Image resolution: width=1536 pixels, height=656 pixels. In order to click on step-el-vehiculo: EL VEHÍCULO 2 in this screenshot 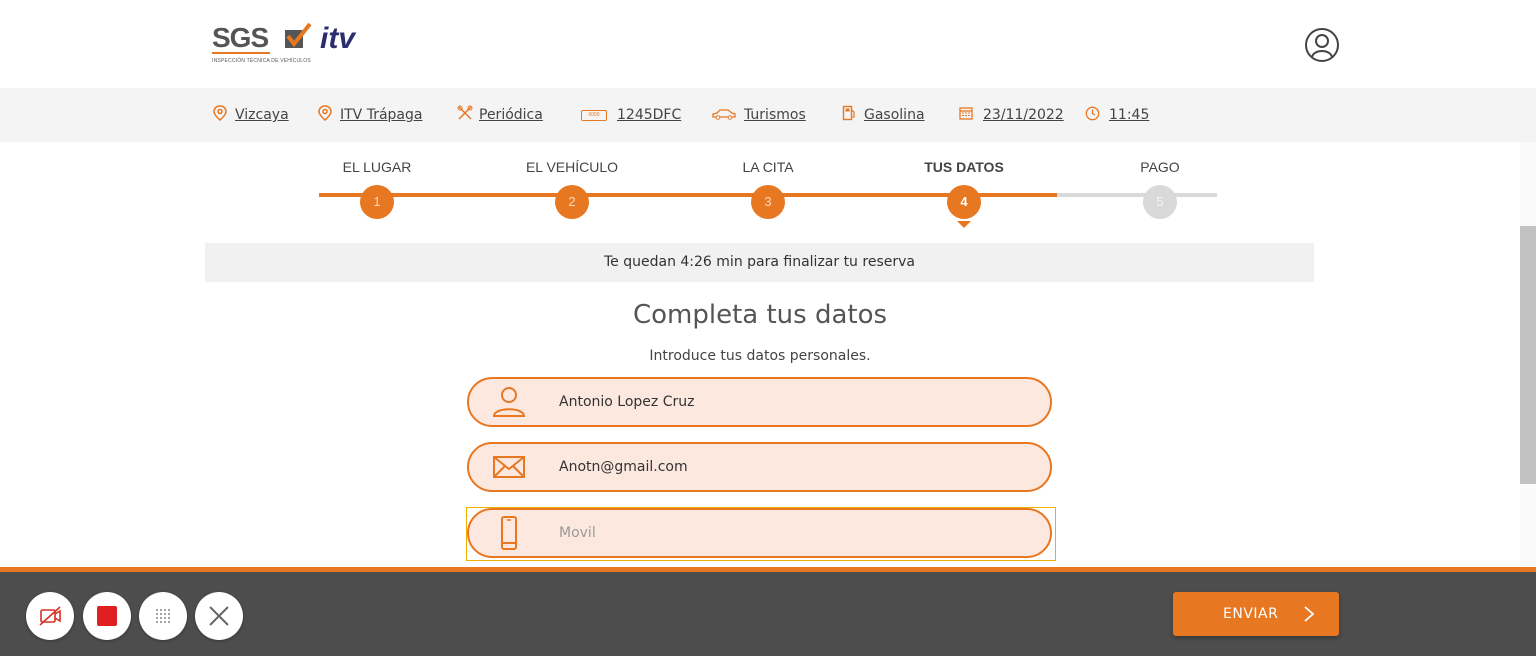, I will do `click(572, 188)`.